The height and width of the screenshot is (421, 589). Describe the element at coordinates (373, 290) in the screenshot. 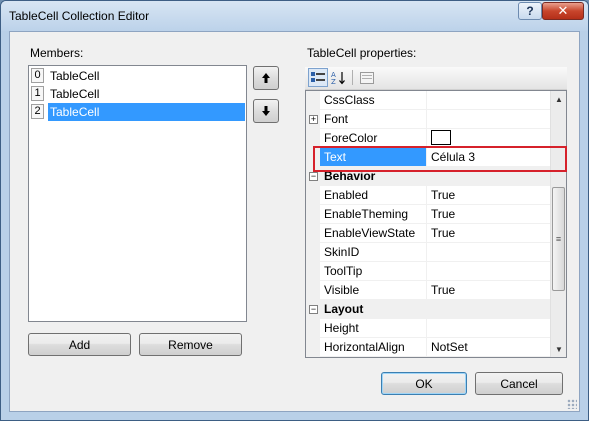

I see `property-name: Visible` at that location.